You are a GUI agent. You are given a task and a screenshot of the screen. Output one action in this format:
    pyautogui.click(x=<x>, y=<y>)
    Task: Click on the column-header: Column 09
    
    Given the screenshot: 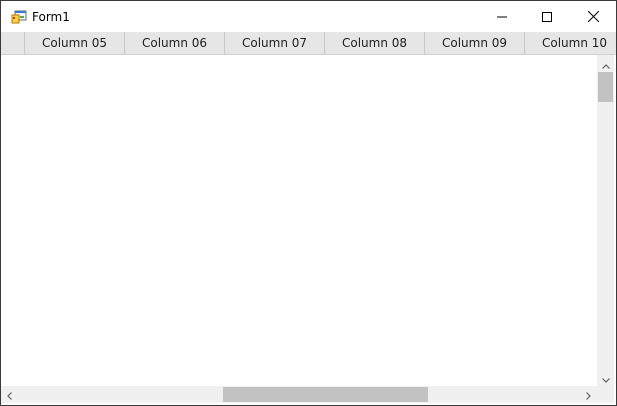 What is the action you would take?
    pyautogui.click(x=475, y=43)
    